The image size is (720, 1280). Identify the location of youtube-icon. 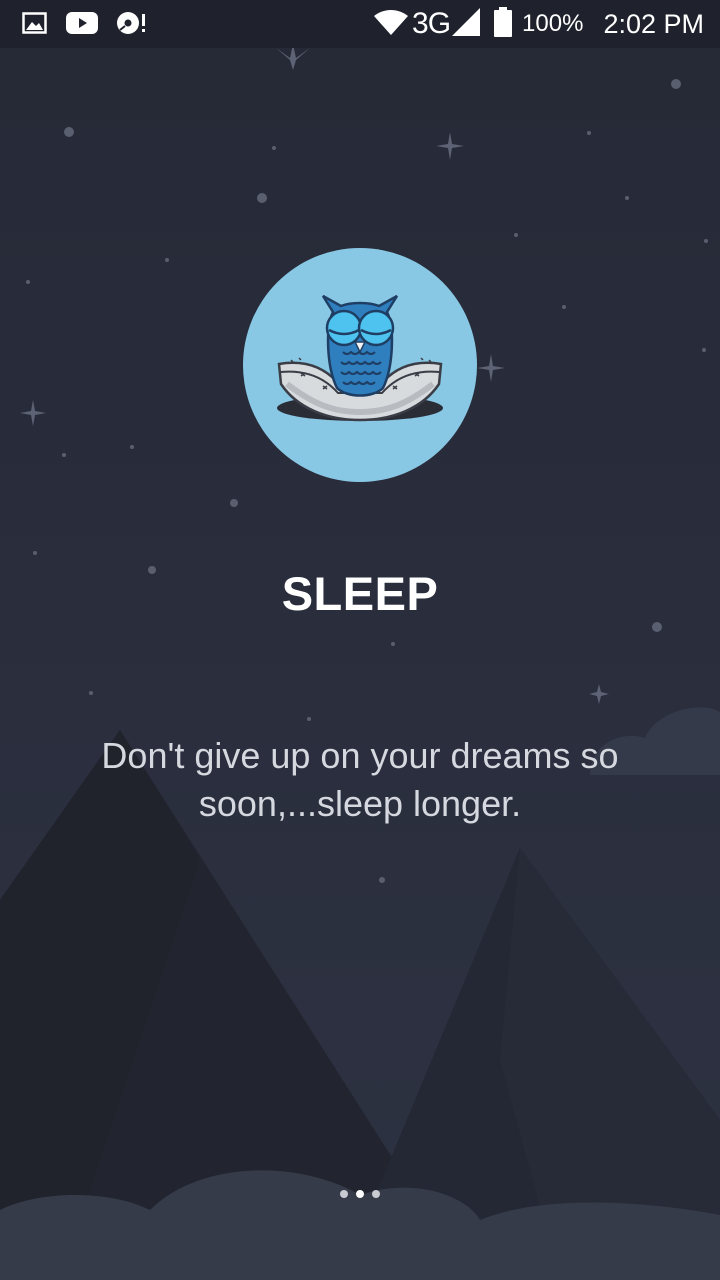
(82, 25).